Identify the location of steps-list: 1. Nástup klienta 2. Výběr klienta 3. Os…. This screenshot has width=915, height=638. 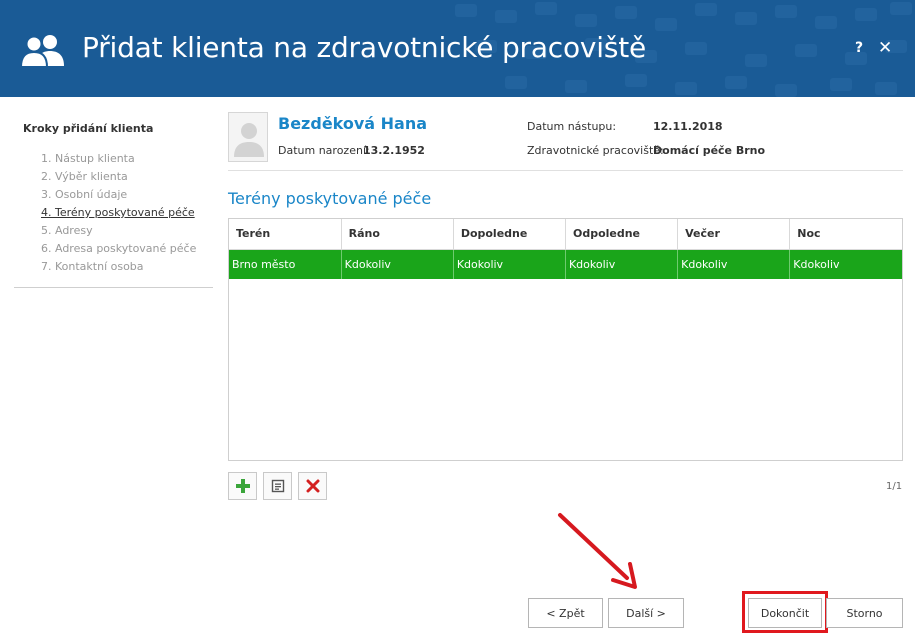
(118, 215).